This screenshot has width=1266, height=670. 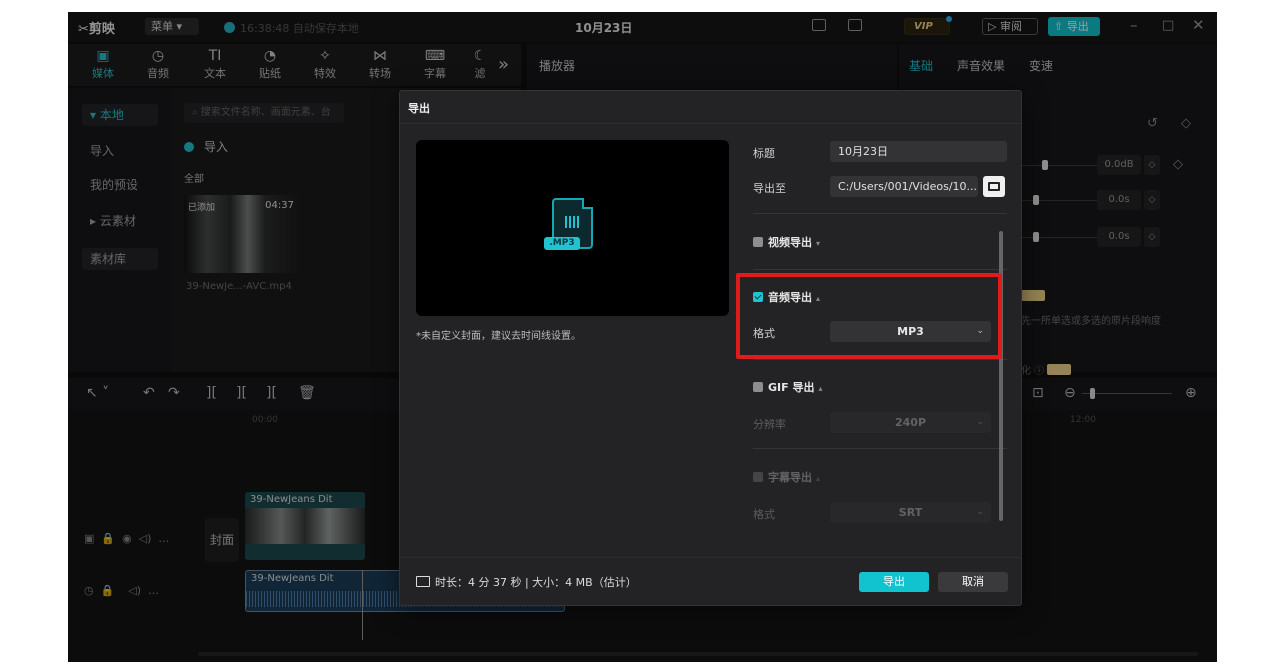 What do you see at coordinates (573, 222) in the screenshot?
I see `waveform-icon` at bounding box center [573, 222].